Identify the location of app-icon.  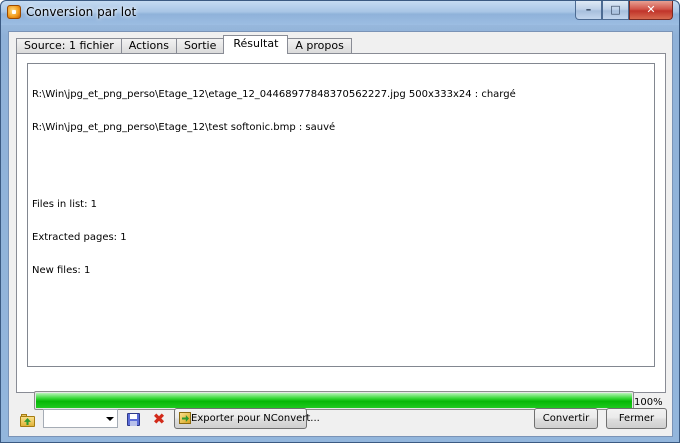
(14, 12).